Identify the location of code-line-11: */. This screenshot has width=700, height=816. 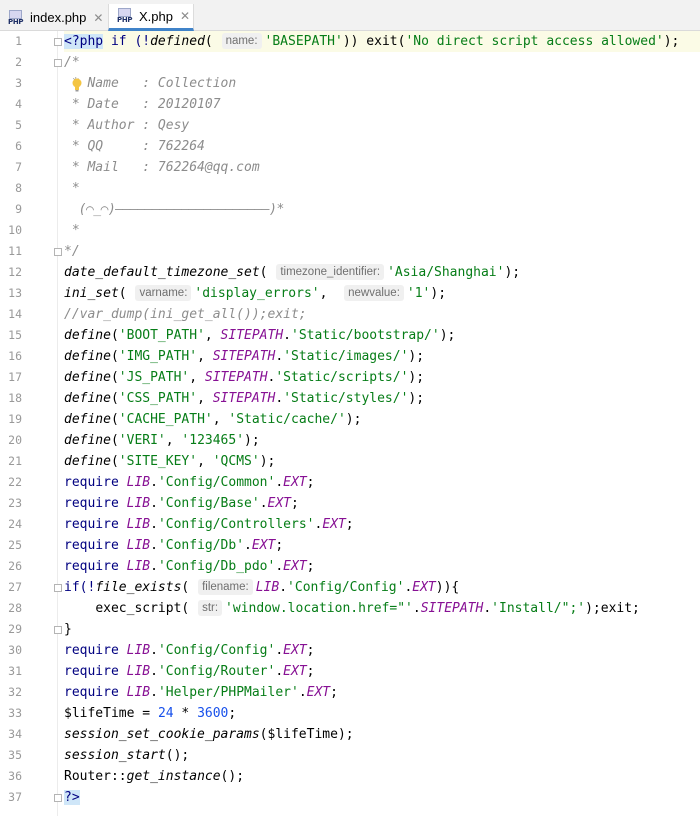
(72, 251).